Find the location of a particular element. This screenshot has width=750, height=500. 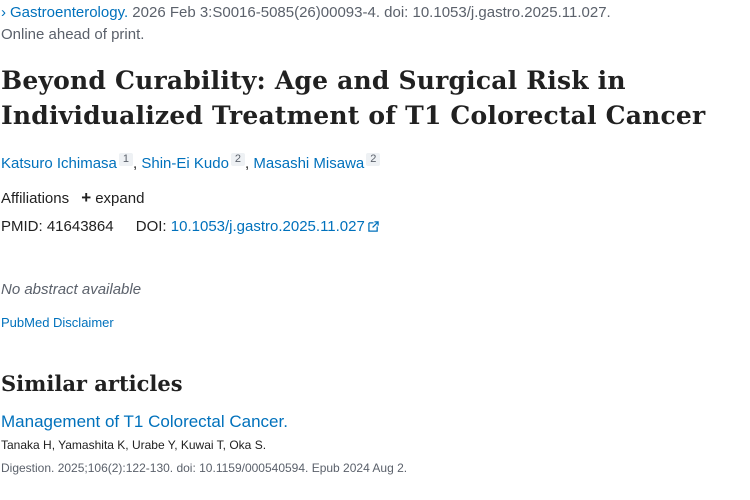

no-abstract-note: No abstract available is located at coordinates (71, 289).